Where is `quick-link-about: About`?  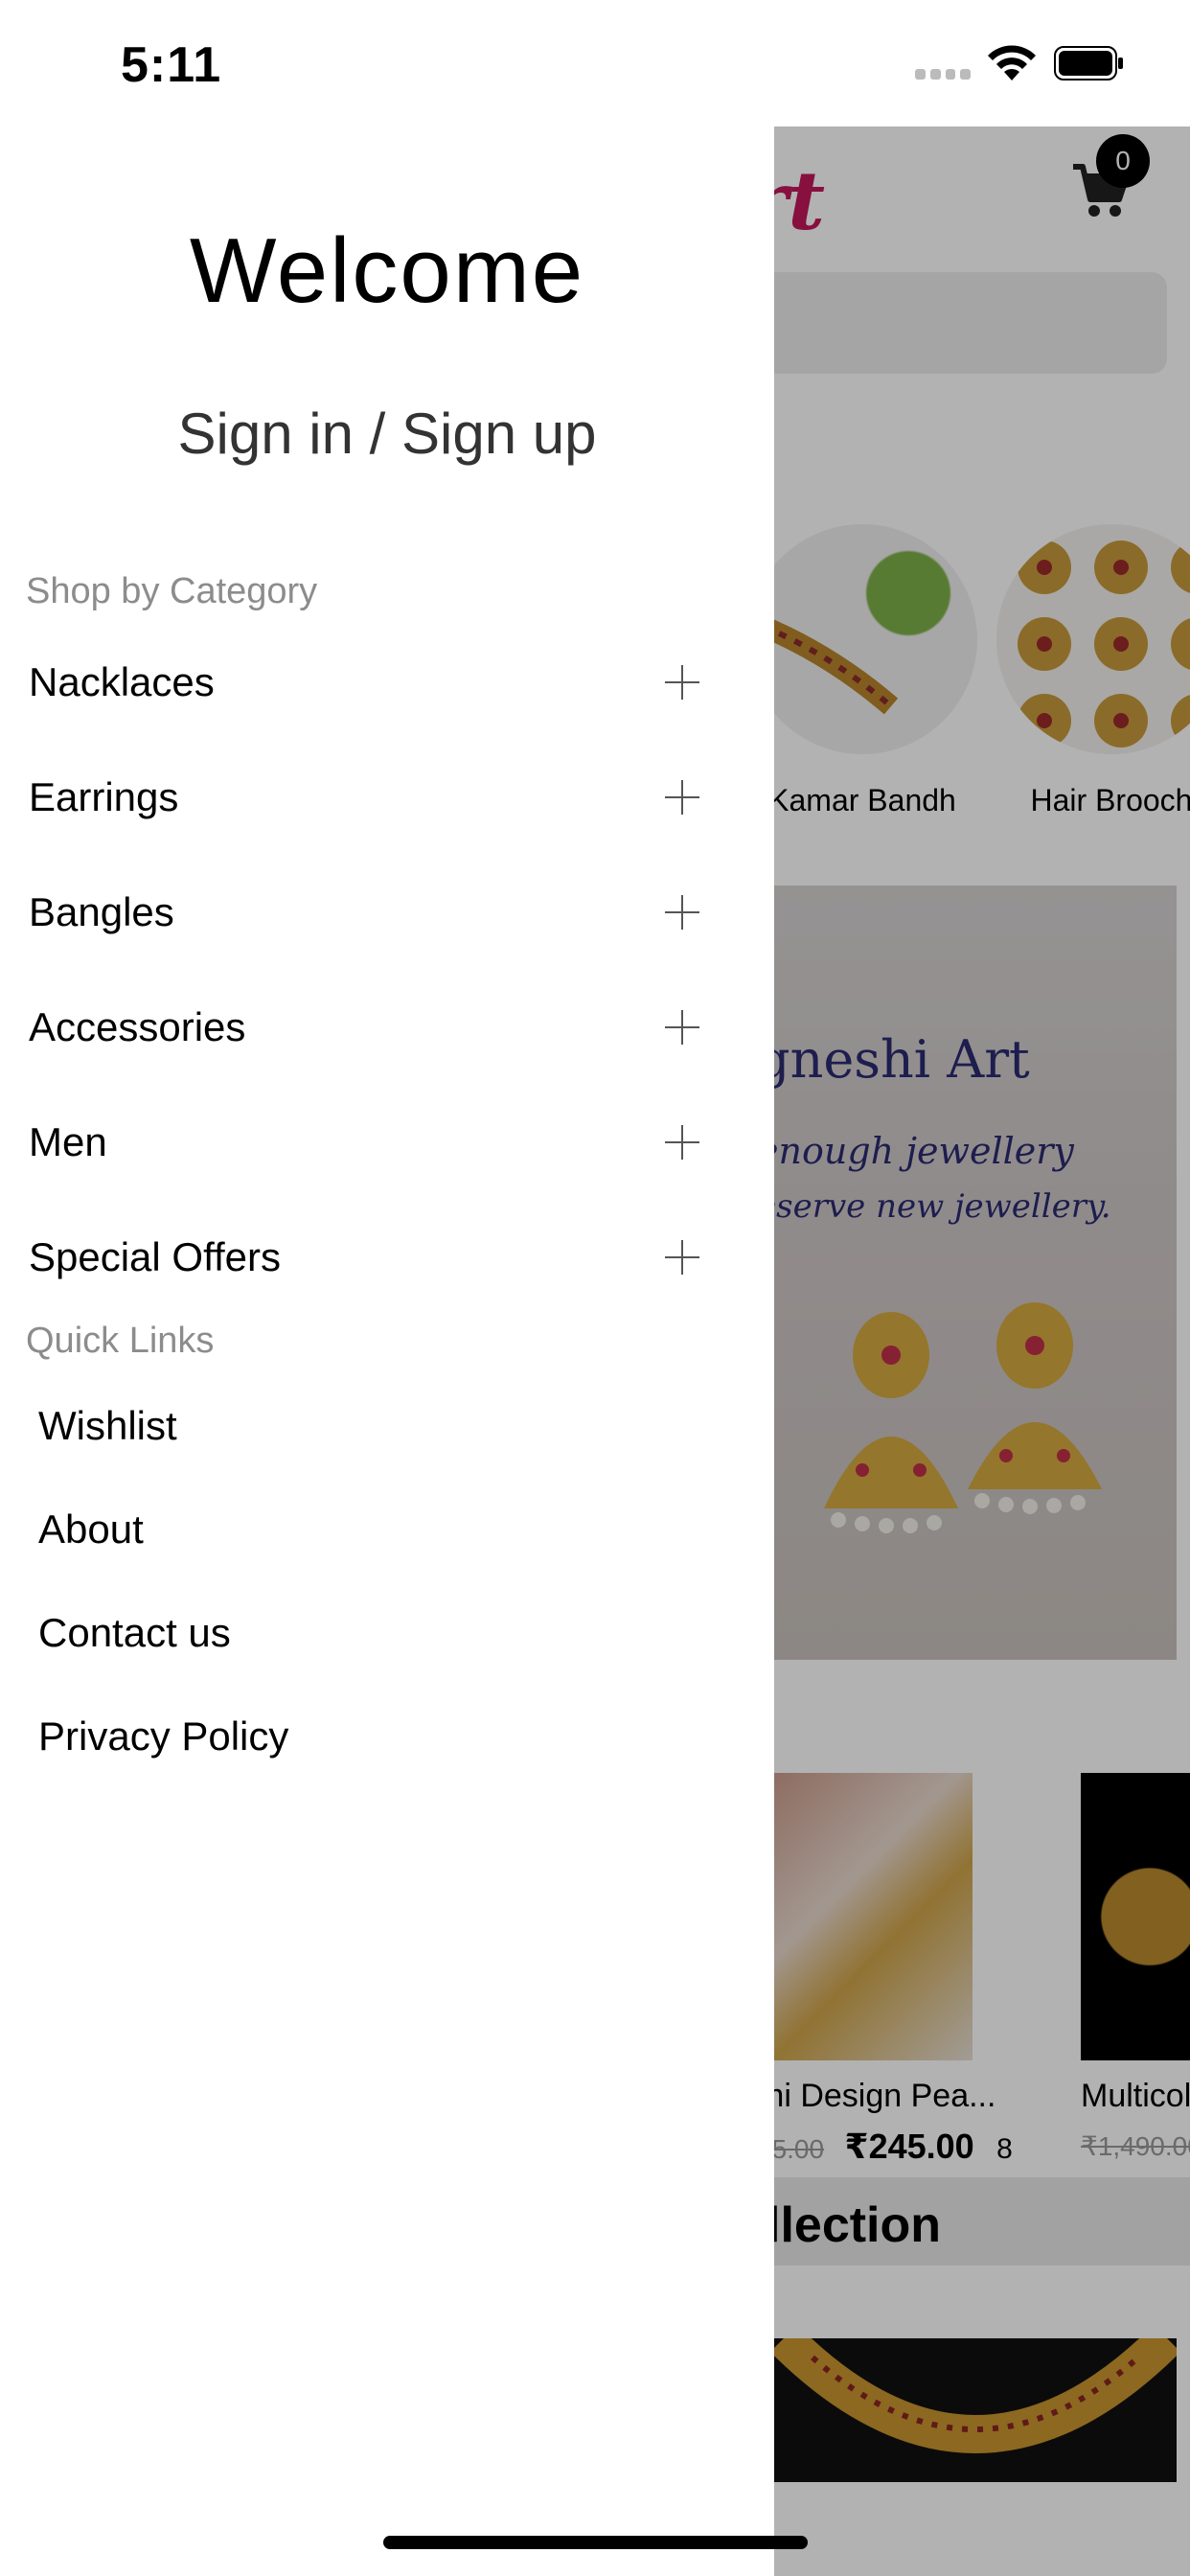 quick-link-about: About is located at coordinates (91, 1529).